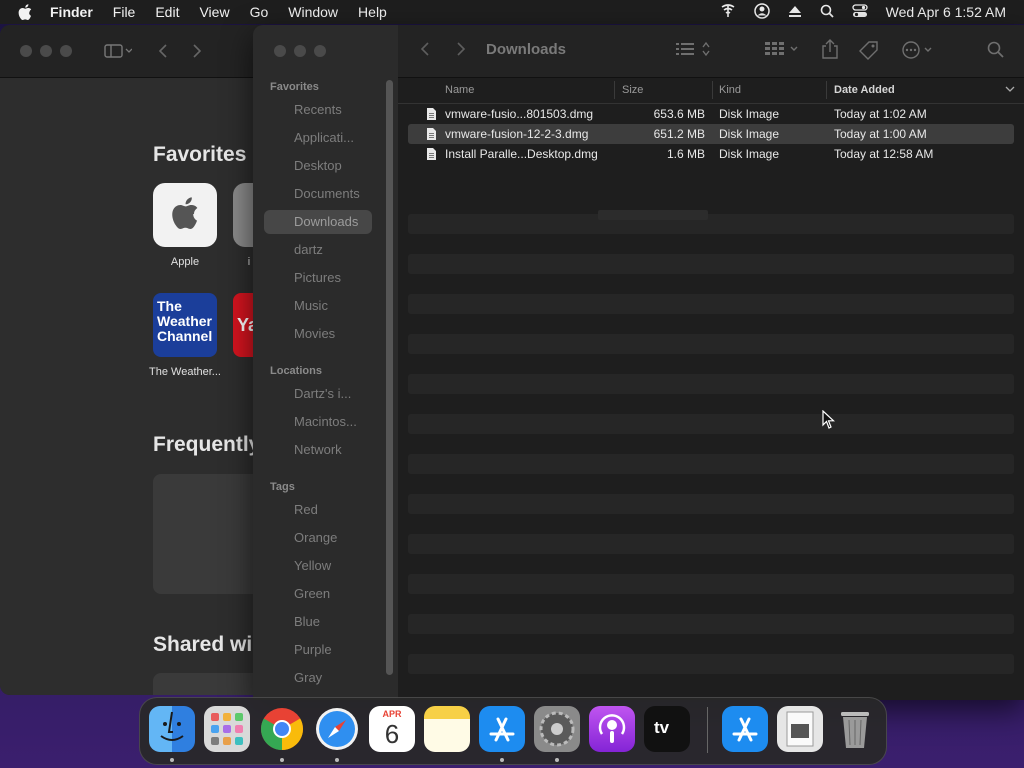 This screenshot has height=768, width=1024. I want to click on sidebar-tag-red: Red, so click(318, 510).